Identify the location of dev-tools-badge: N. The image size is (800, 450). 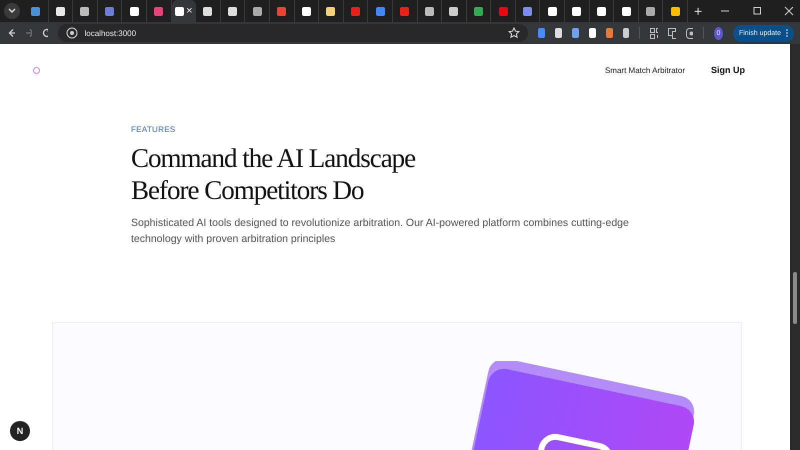
(20, 431).